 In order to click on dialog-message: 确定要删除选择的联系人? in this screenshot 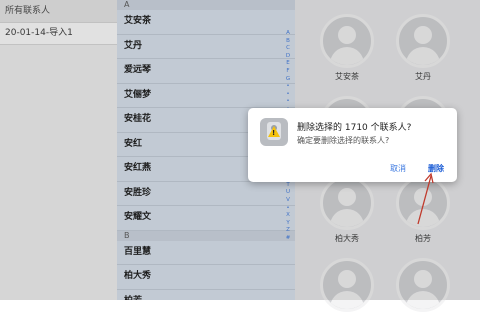, I will do `click(343, 140)`.